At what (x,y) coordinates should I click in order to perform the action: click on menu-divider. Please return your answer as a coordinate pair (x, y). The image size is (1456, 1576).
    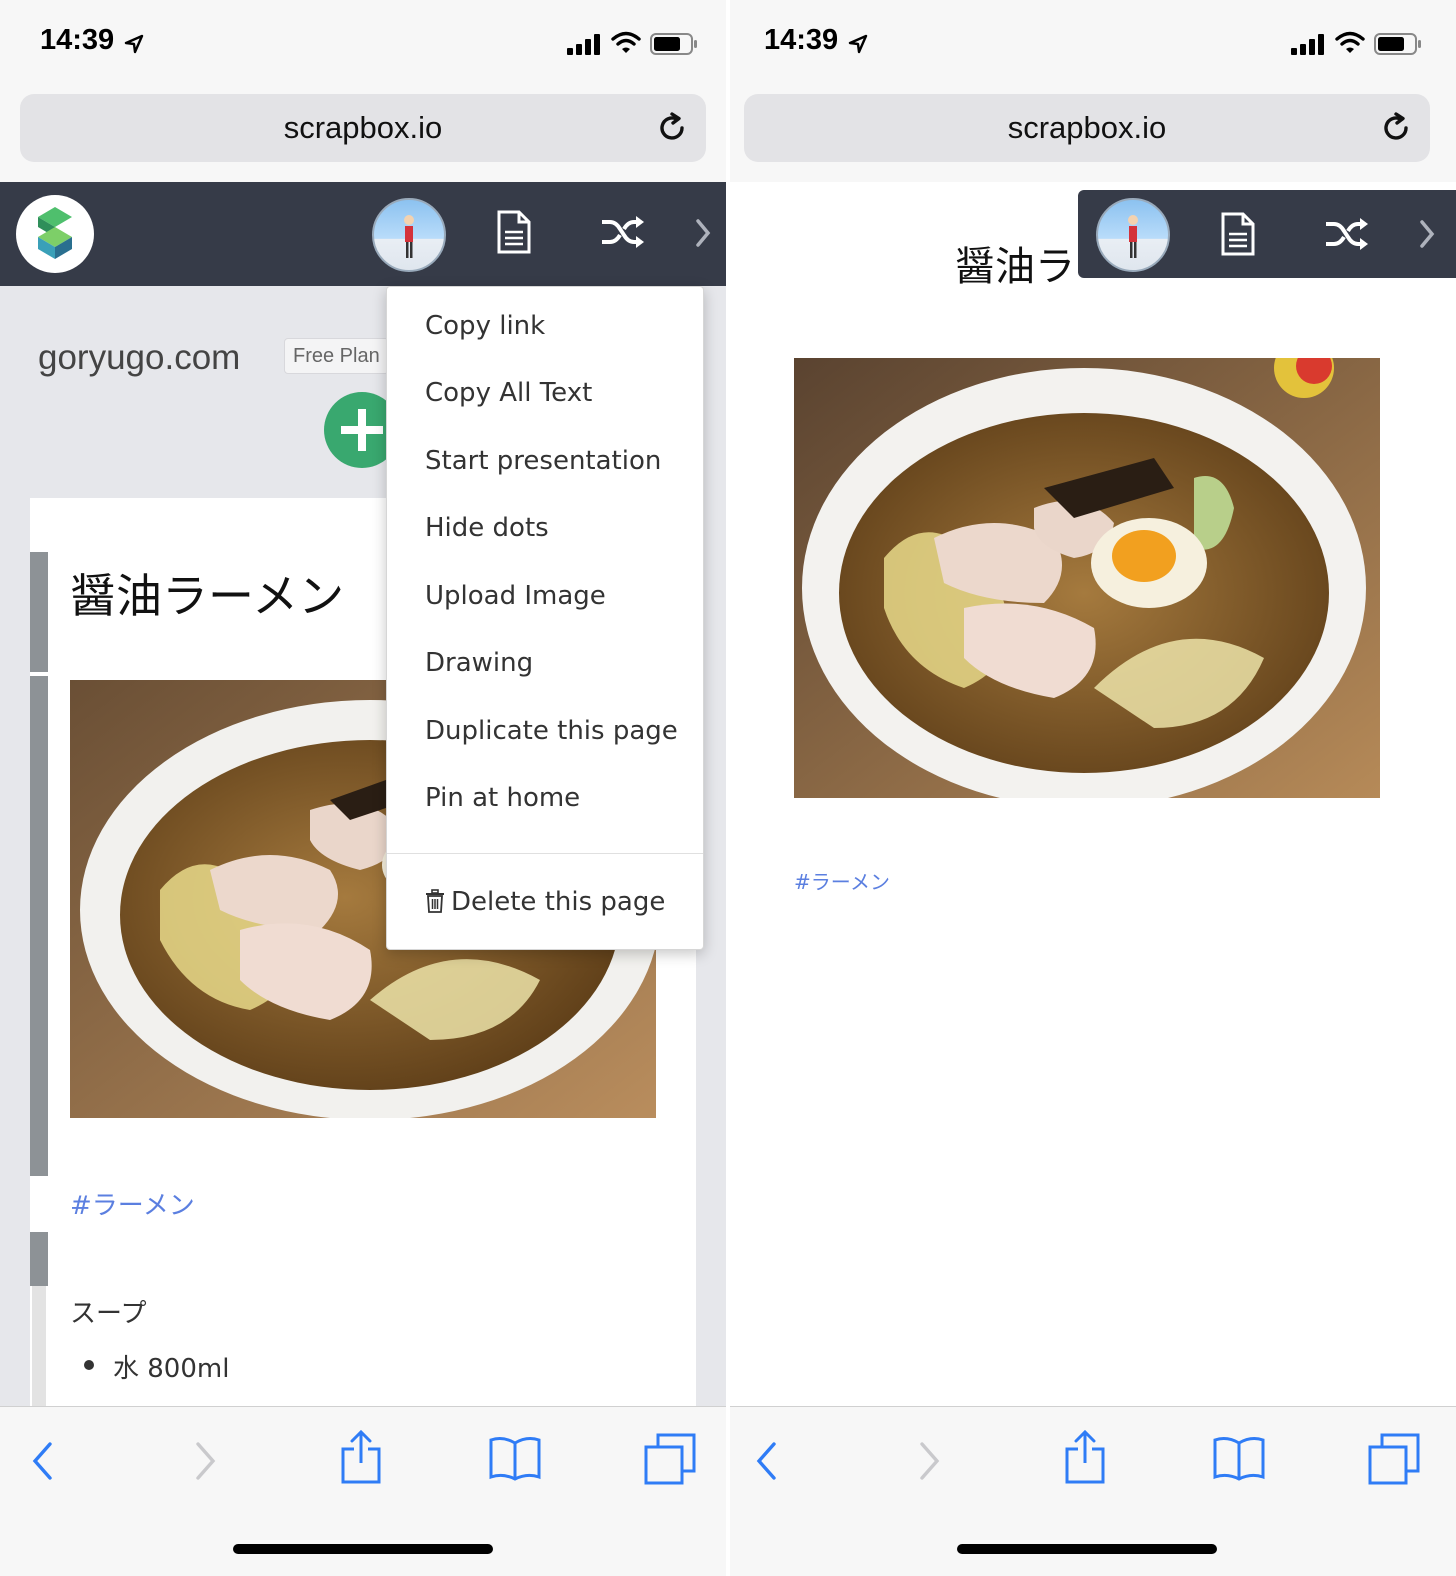
    Looking at the image, I should click on (545, 853).